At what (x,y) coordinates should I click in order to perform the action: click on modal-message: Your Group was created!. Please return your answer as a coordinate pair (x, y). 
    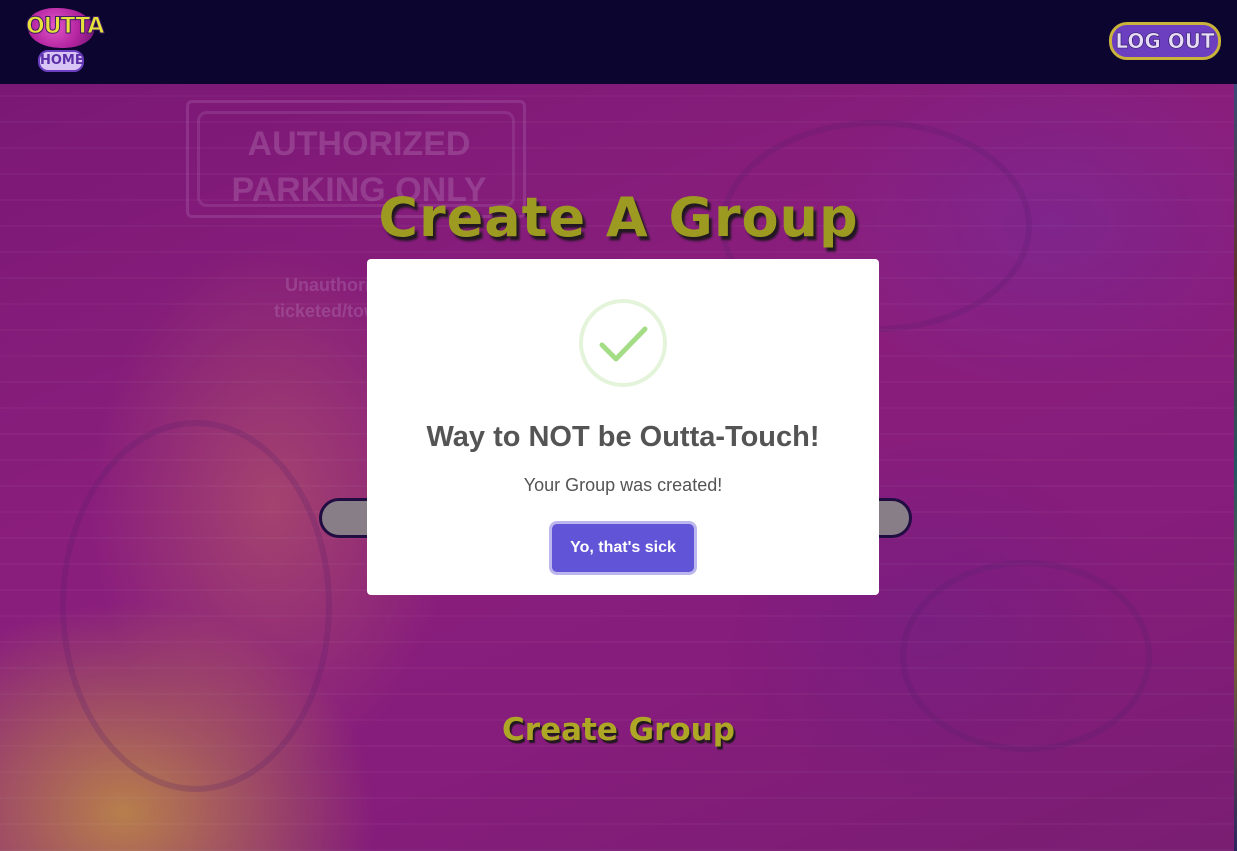
    Looking at the image, I should click on (623, 485).